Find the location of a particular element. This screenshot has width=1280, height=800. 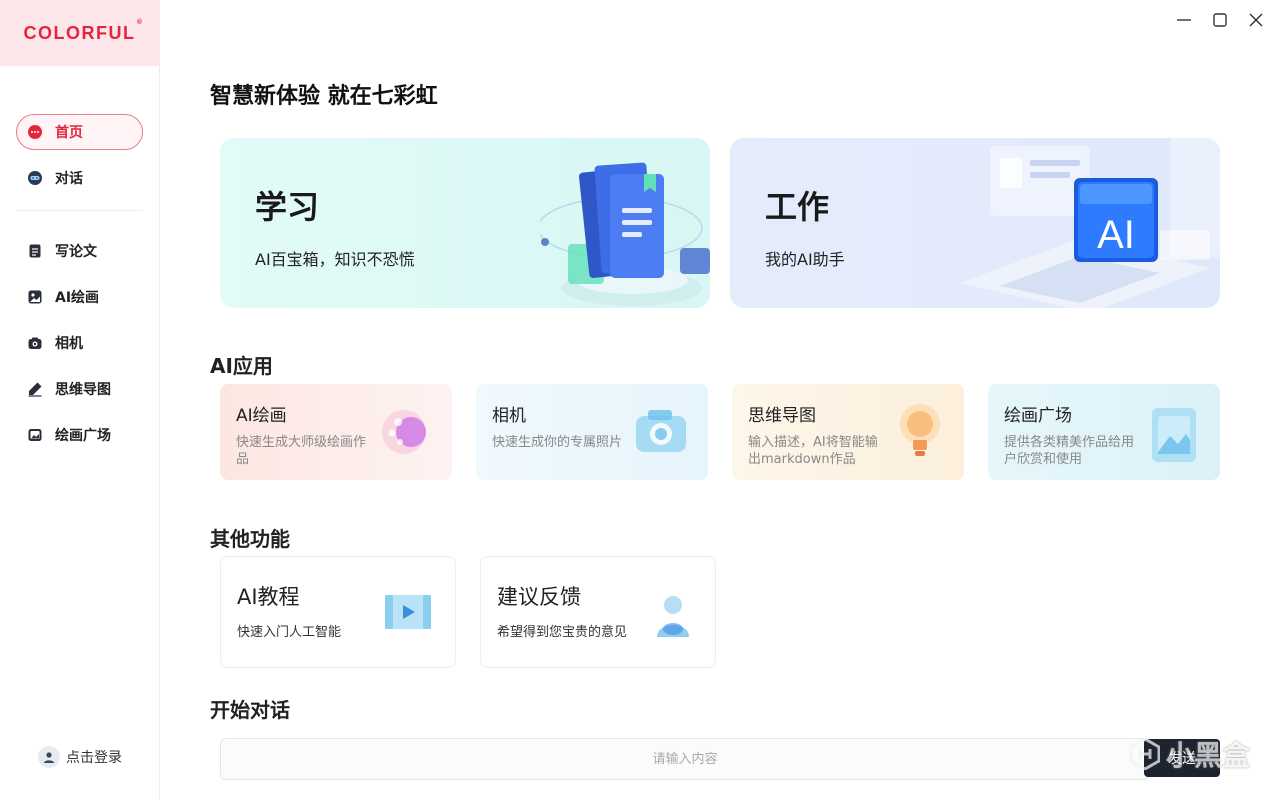

document-icon is located at coordinates (35, 251).